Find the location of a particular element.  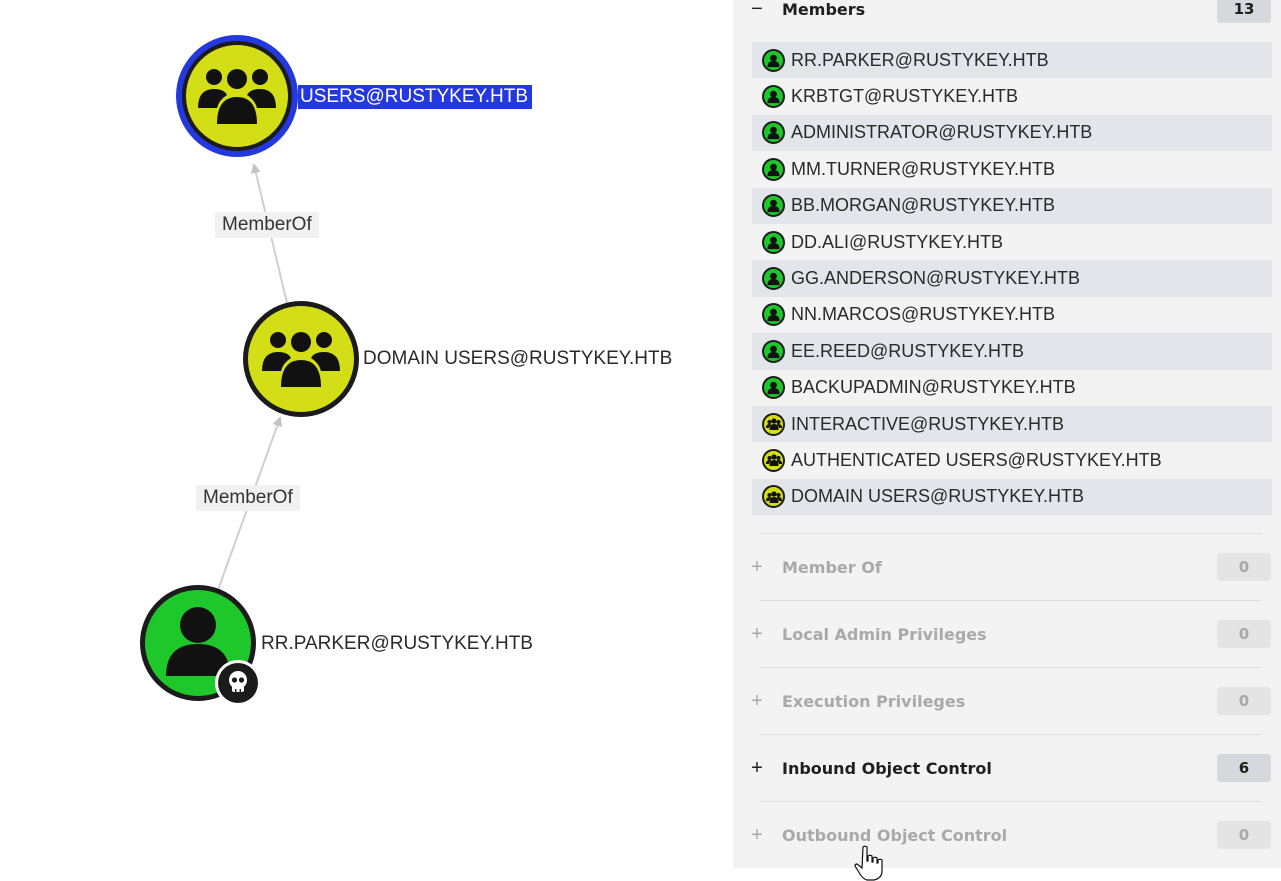

section-count-badge: 13 is located at coordinates (1244, 11).